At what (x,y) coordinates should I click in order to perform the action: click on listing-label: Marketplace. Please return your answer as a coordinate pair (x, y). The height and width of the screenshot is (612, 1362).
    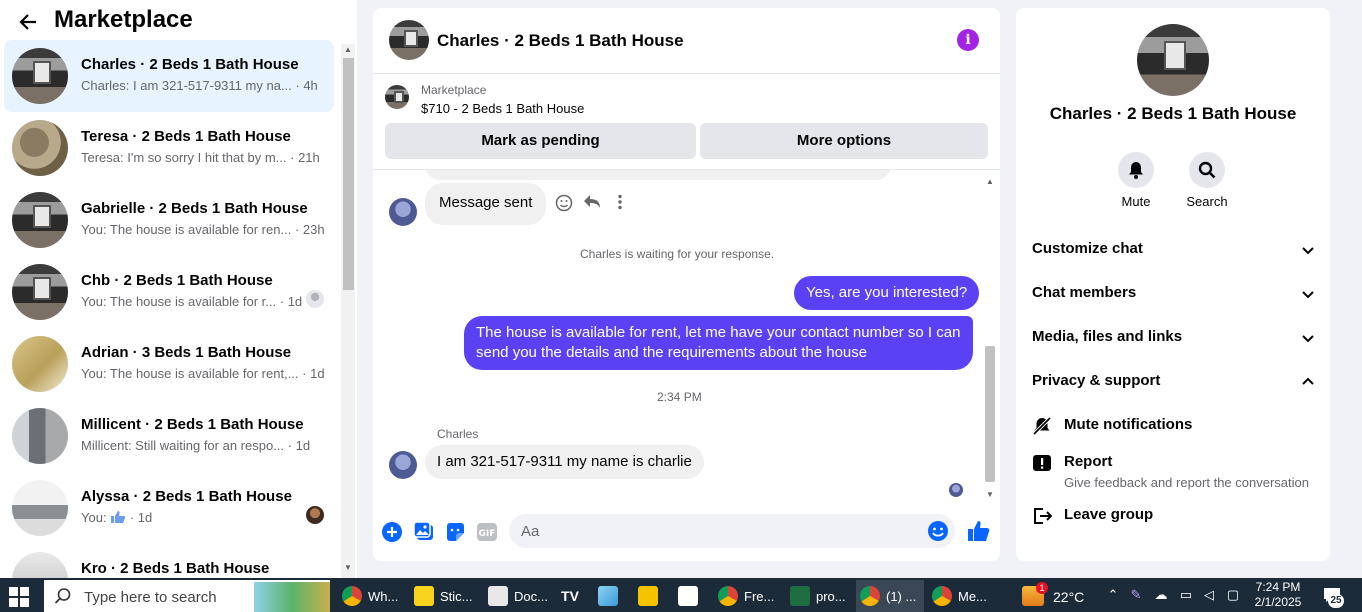
    Looking at the image, I should click on (454, 90).